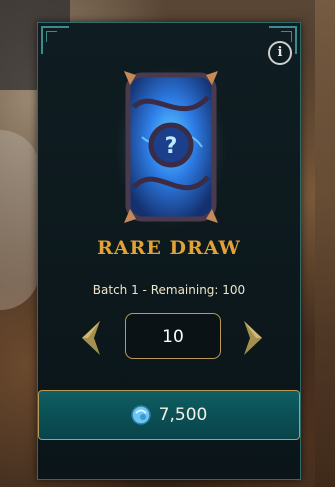 The image size is (335, 487). What do you see at coordinates (140, 415) in the screenshot?
I see `gem-icon` at bounding box center [140, 415].